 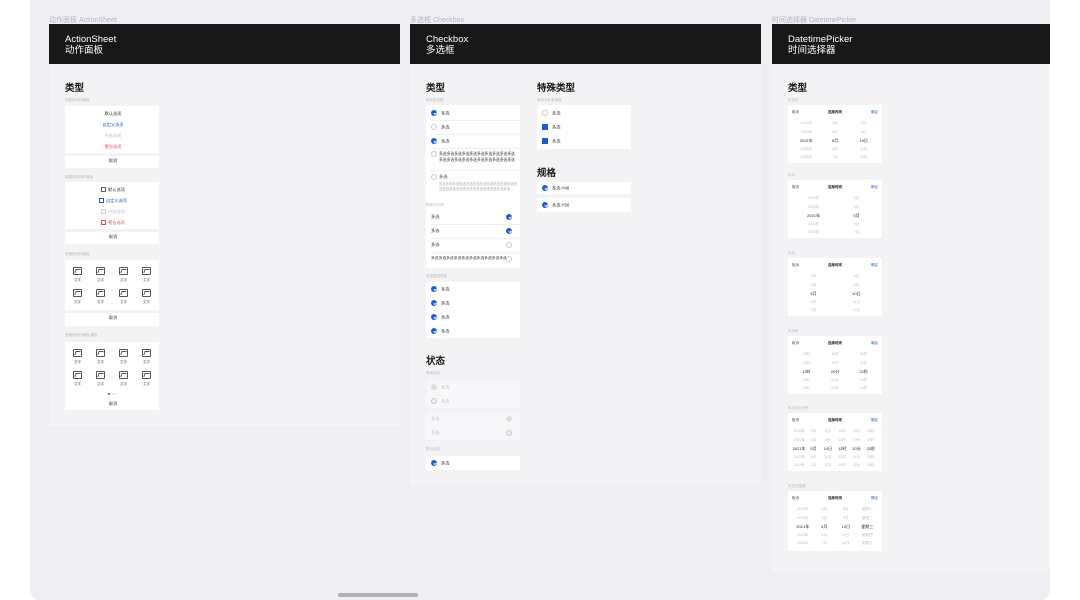 I want to click on pager-dots, so click(x=113, y=394).